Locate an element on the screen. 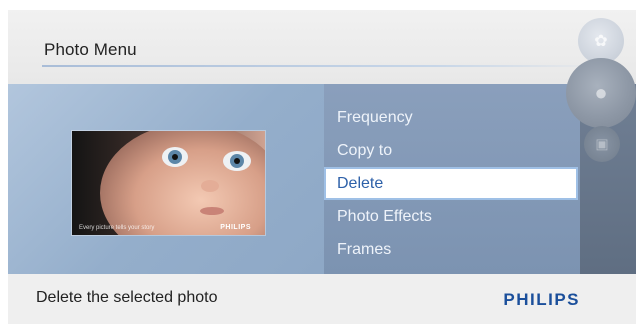 This screenshot has height=334, width=644. control-wheel-center-icon: ● is located at coordinates (601, 93).